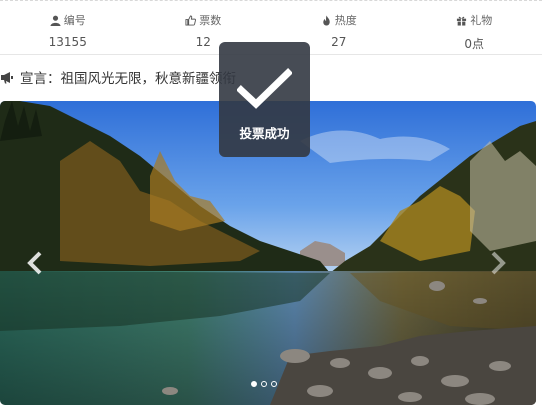  What do you see at coordinates (264, 88) in the screenshot?
I see `checkmark-icon` at bounding box center [264, 88].